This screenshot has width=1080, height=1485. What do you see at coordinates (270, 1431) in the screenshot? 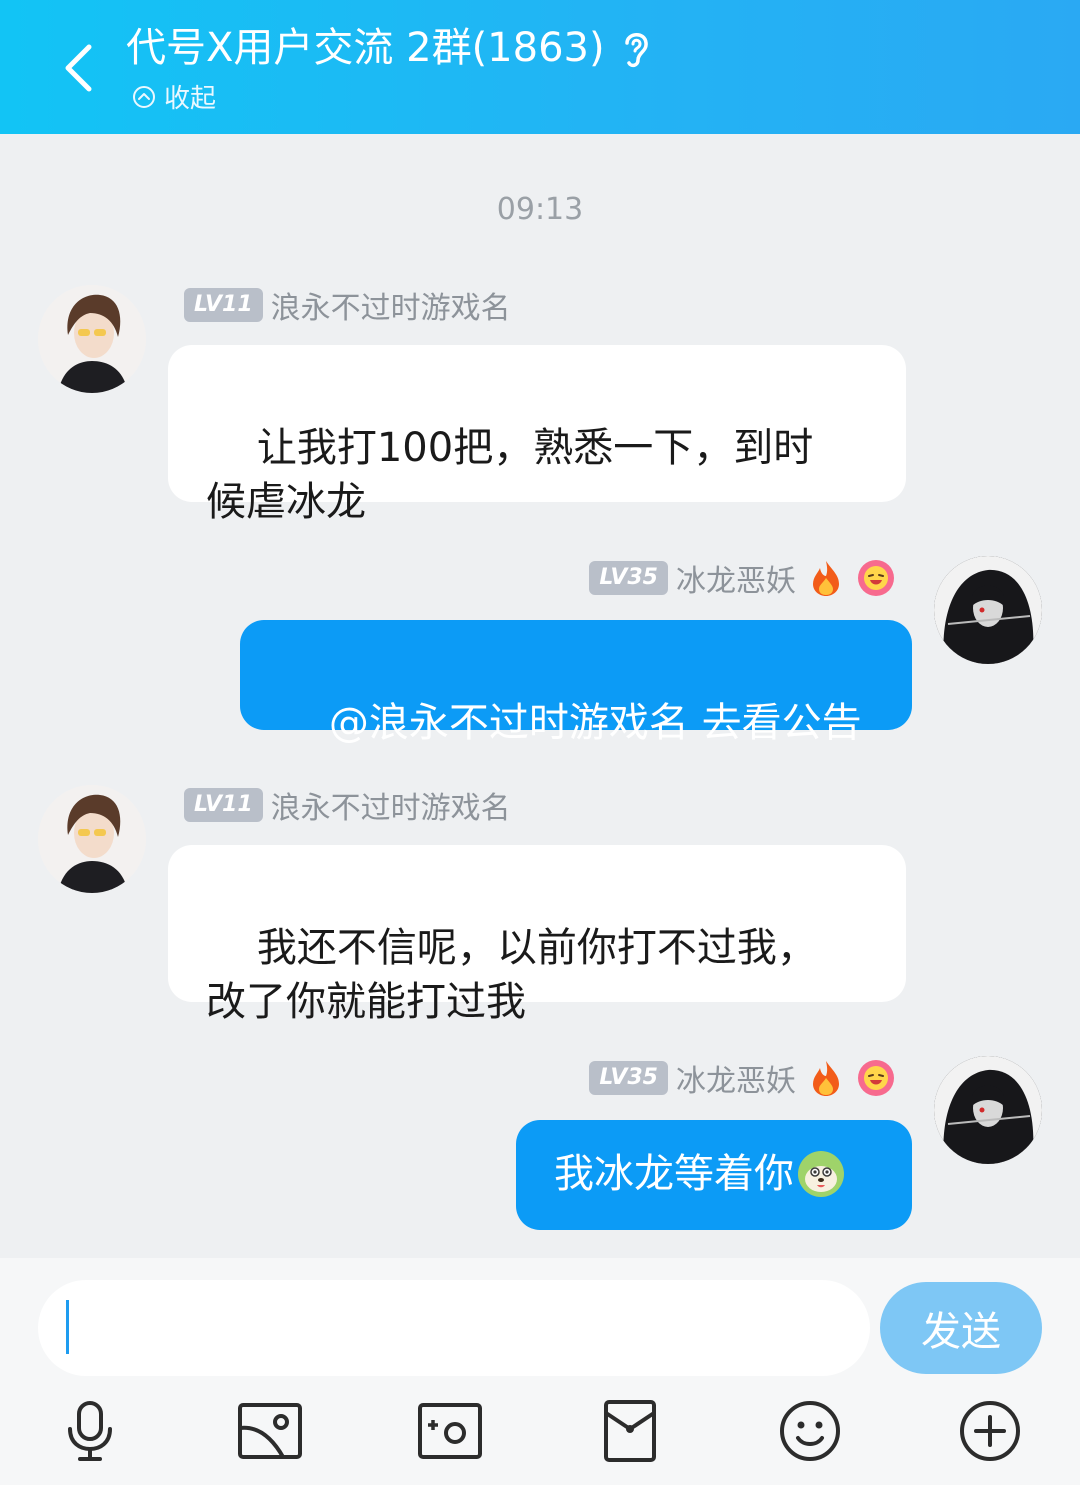
I see `image-icon` at bounding box center [270, 1431].